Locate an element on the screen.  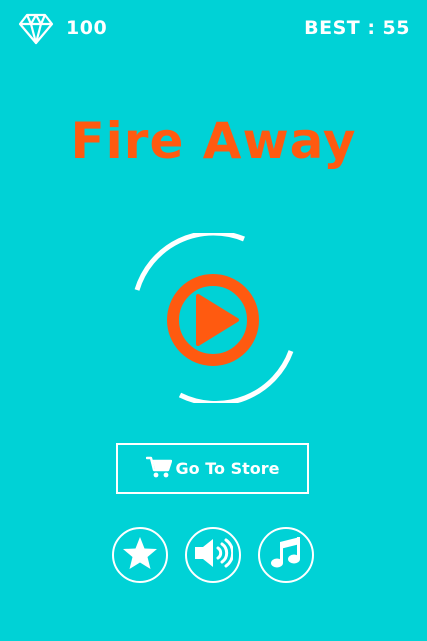
go-to-store-button: Go To Store is located at coordinates (212, 468).